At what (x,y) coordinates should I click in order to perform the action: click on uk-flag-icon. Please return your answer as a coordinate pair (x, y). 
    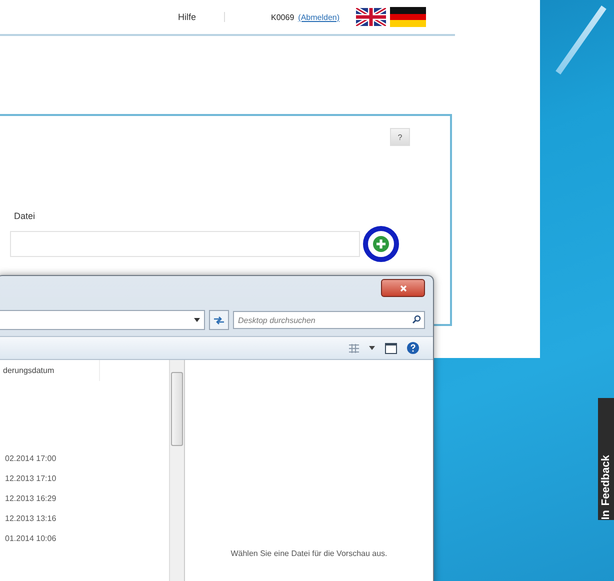
    Looking at the image, I should click on (371, 17).